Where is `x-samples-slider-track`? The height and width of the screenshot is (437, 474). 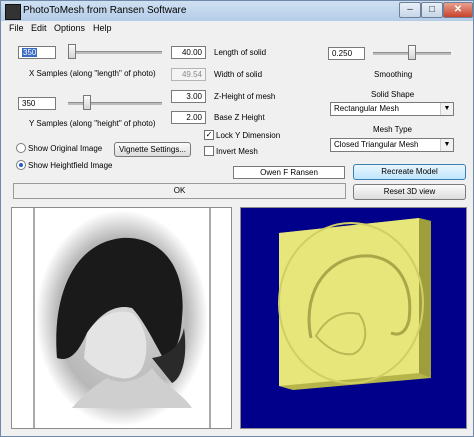
x-samples-slider-track is located at coordinates (115, 52).